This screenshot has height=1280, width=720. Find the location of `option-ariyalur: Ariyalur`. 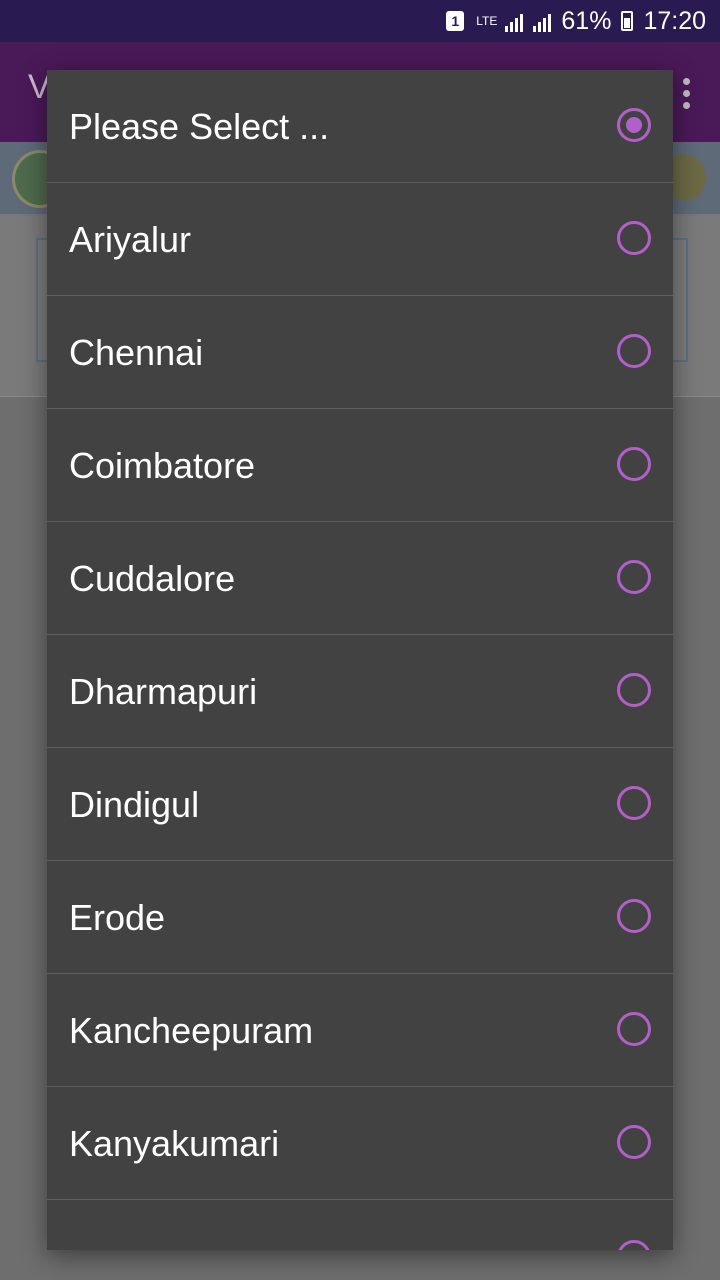

option-ariyalur: Ariyalur is located at coordinates (360, 239).